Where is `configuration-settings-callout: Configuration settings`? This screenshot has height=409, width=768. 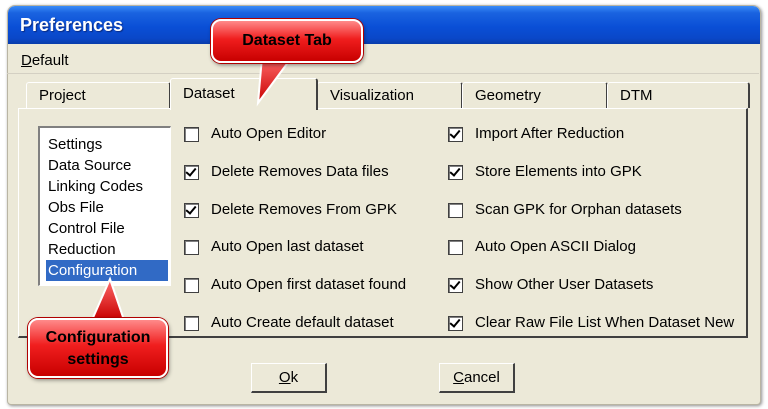 configuration-settings-callout: Configuration settings is located at coordinates (98, 348).